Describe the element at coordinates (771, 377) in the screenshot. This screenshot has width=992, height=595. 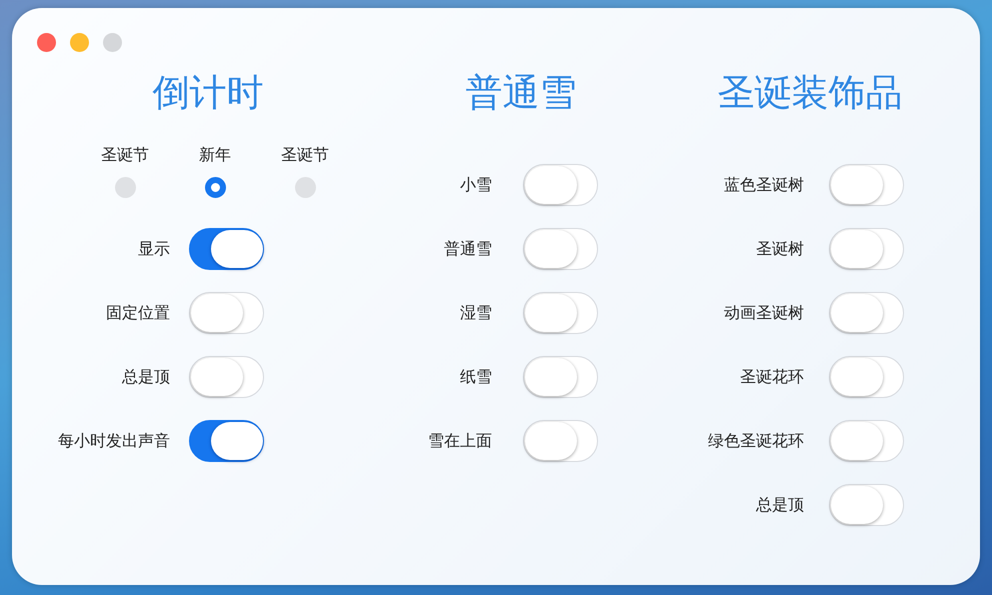
I see `toggle-label: 圣诞花环` at that location.